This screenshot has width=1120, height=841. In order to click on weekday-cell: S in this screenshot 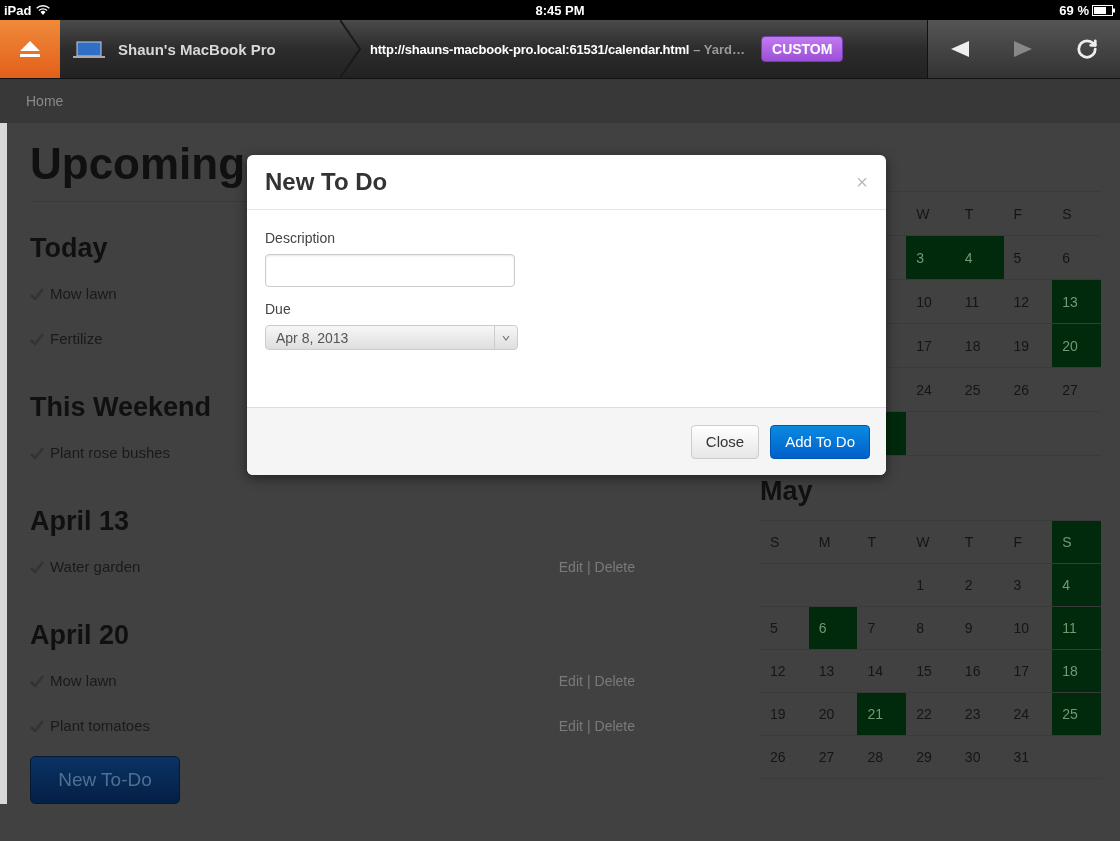, I will do `click(1076, 541)`.